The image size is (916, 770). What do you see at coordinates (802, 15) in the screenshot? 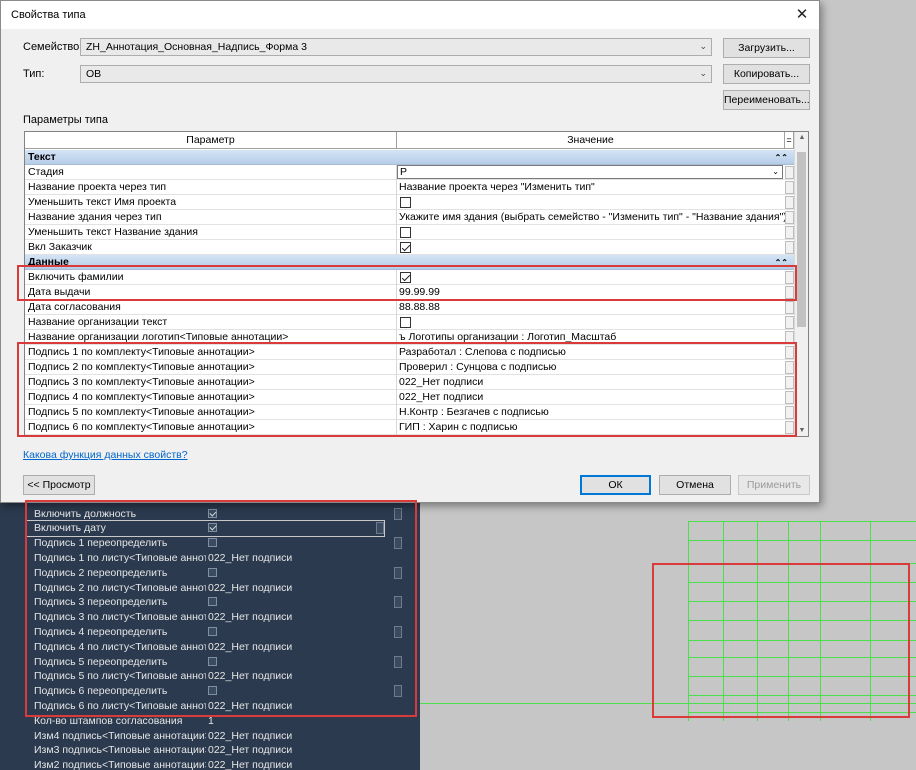
I see `close-icon: ✕` at bounding box center [802, 15].